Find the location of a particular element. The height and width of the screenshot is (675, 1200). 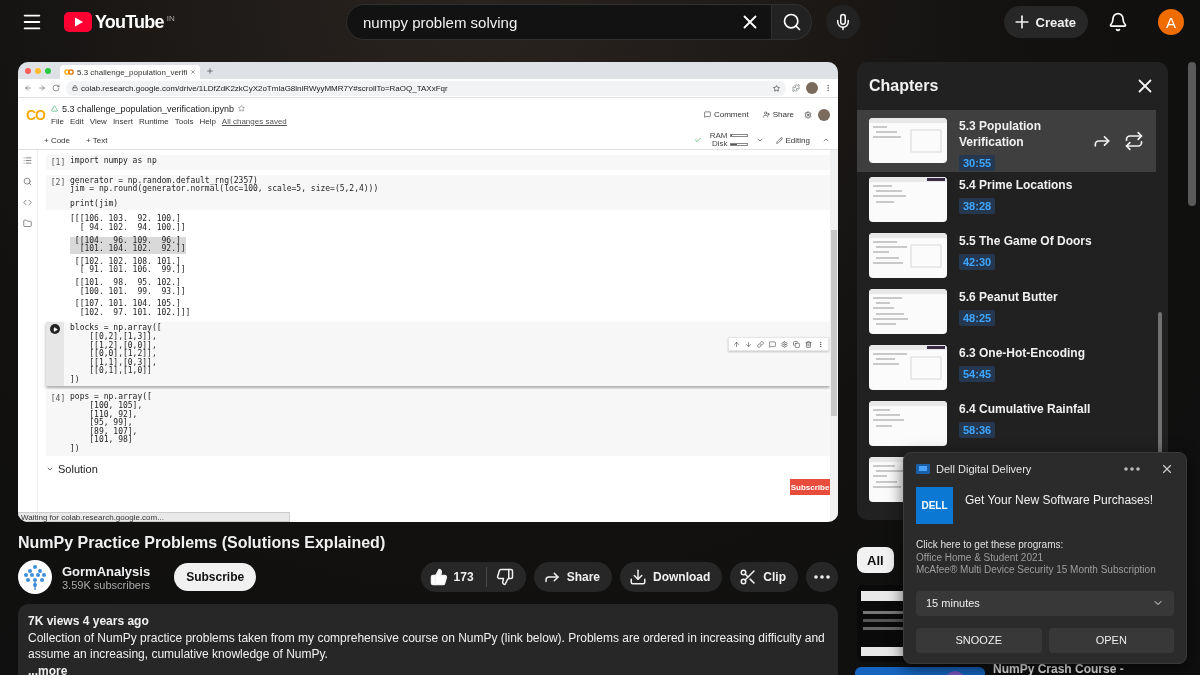

menu-item: Edit is located at coordinates (76, 121).